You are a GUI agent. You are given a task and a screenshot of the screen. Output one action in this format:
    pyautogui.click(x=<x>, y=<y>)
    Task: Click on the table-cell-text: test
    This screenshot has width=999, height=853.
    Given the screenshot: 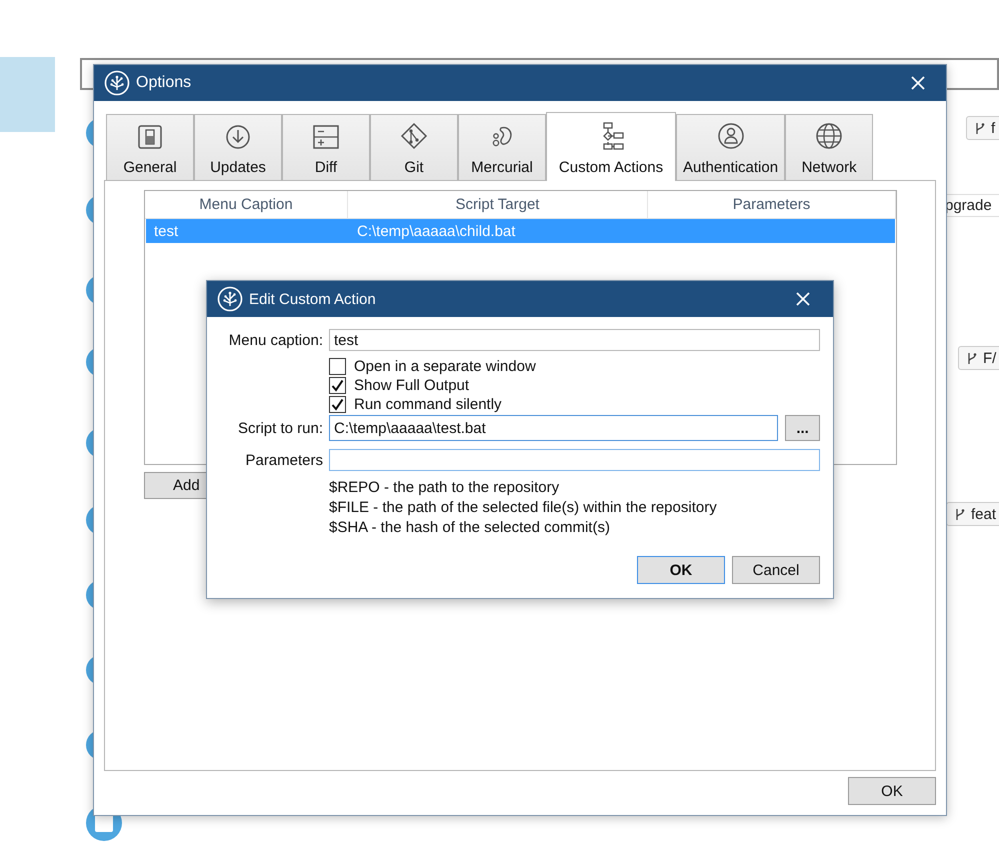 What is the action you would take?
    pyautogui.click(x=166, y=232)
    